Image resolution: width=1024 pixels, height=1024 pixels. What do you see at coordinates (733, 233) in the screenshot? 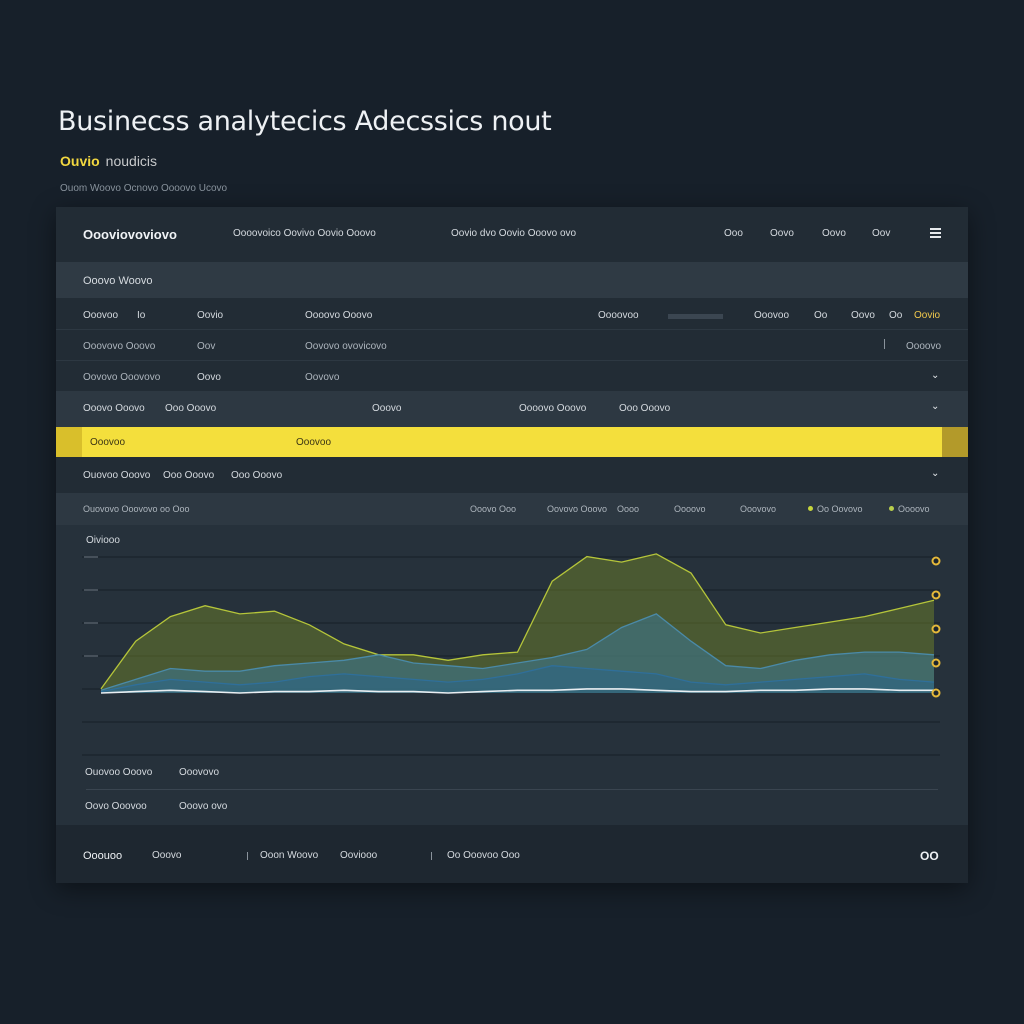
I see `header-item-1: Ooo` at bounding box center [733, 233].